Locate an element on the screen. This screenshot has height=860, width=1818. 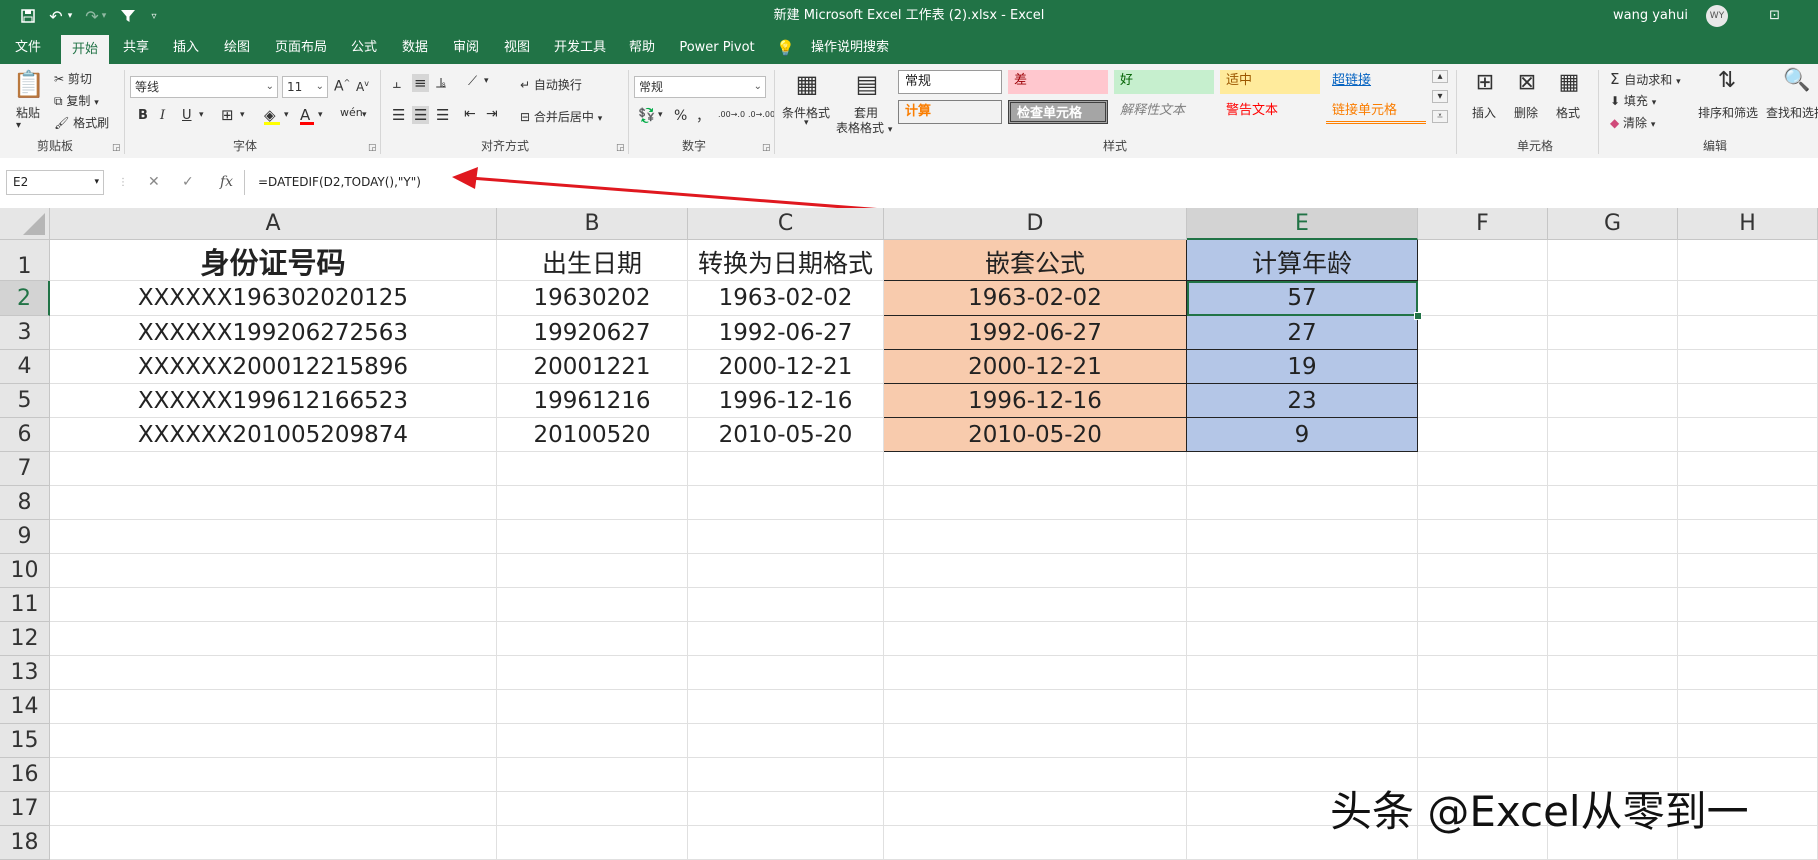
cell-d1: 嵌套公式 is located at coordinates (1035, 260).